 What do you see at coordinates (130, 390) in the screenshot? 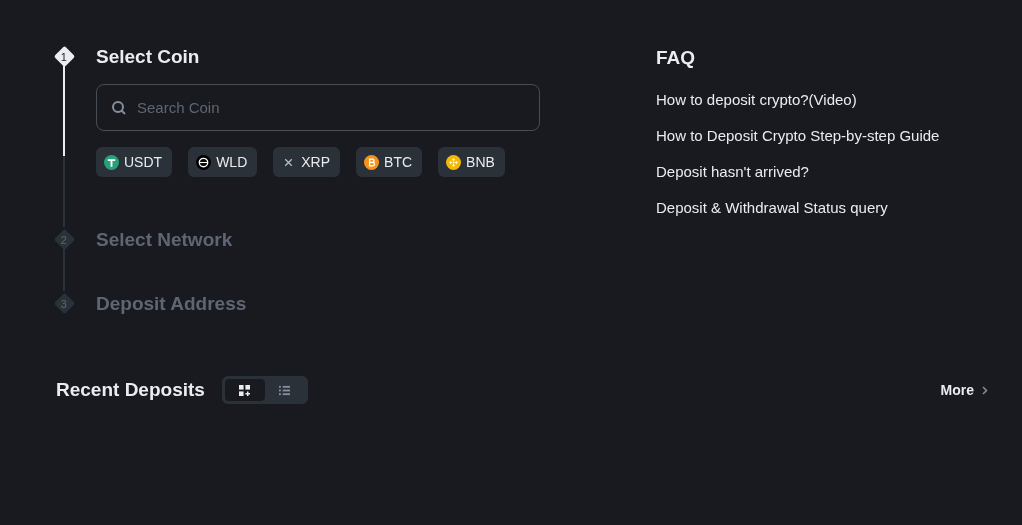
I see `section-title: Recent Deposits` at bounding box center [130, 390].